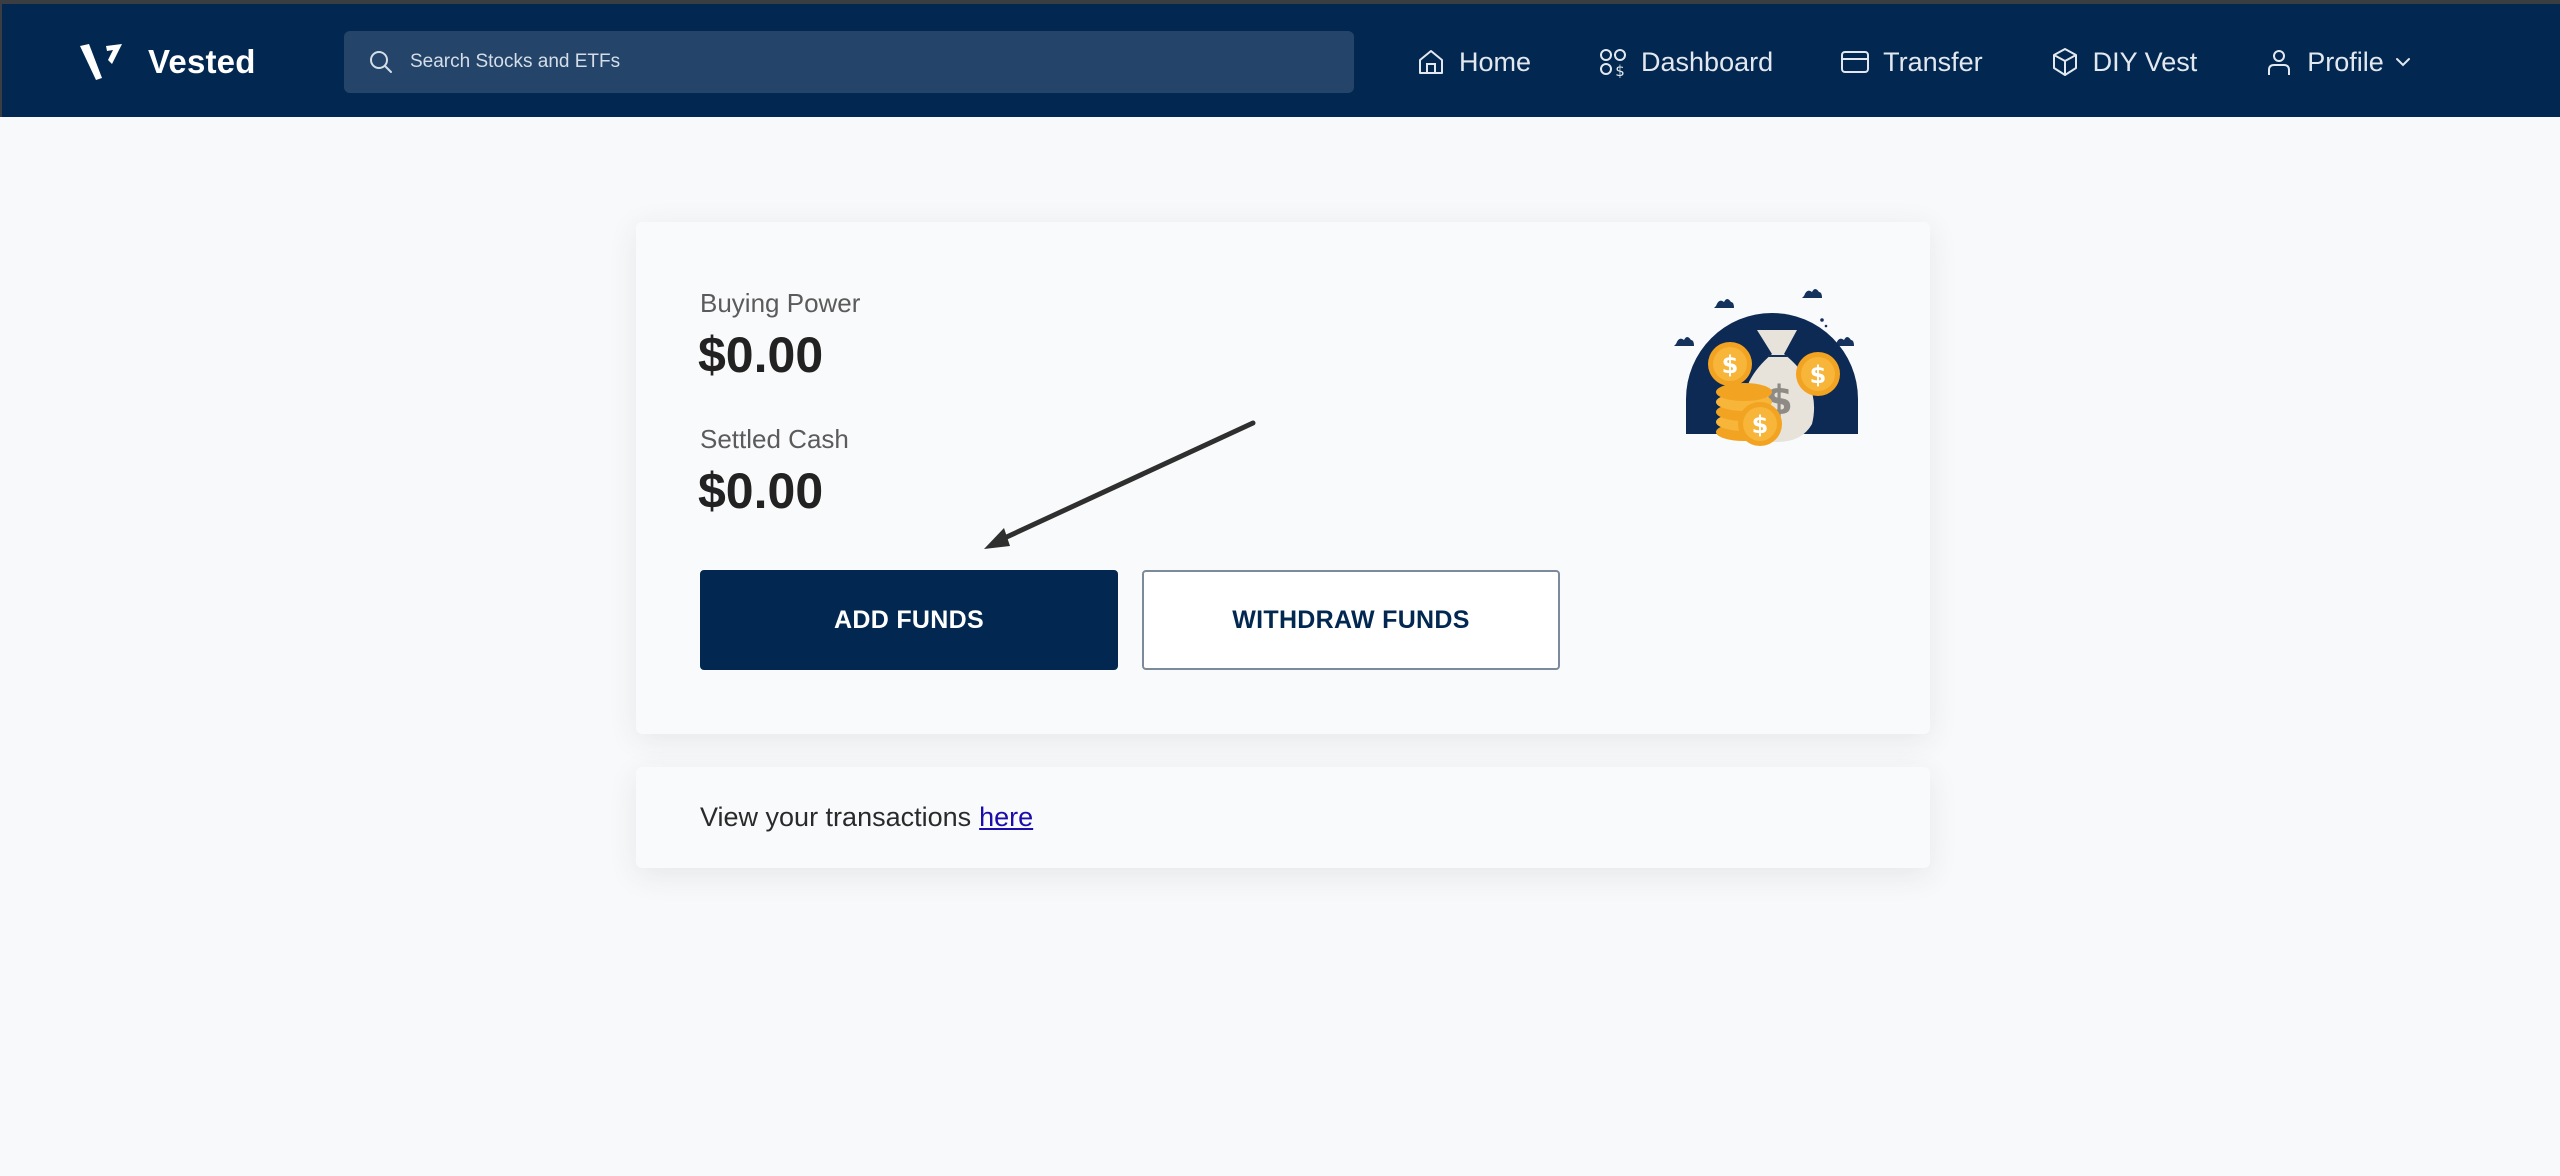  Describe the element at coordinates (761, 355) in the screenshot. I see `buying-power-value: $0.00` at that location.